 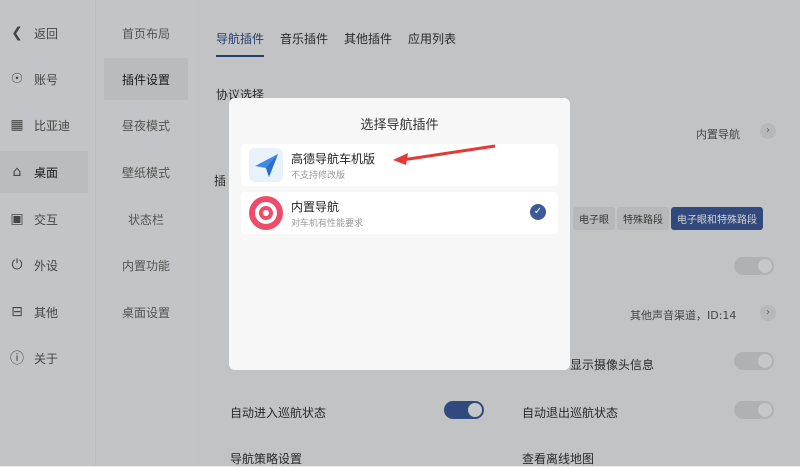 I want to click on builtin-nav-icon, so click(x=266, y=213).